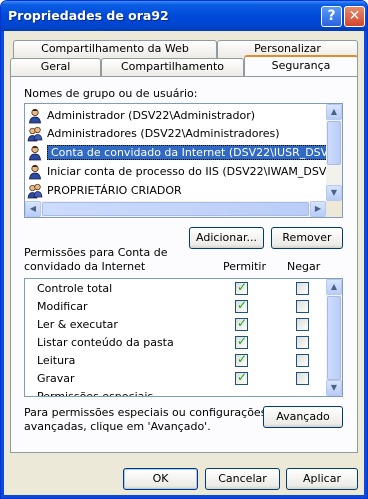 The width and height of the screenshot is (368, 499). What do you see at coordinates (184, 496) in the screenshot?
I see `window-border-bottom` at bounding box center [184, 496].